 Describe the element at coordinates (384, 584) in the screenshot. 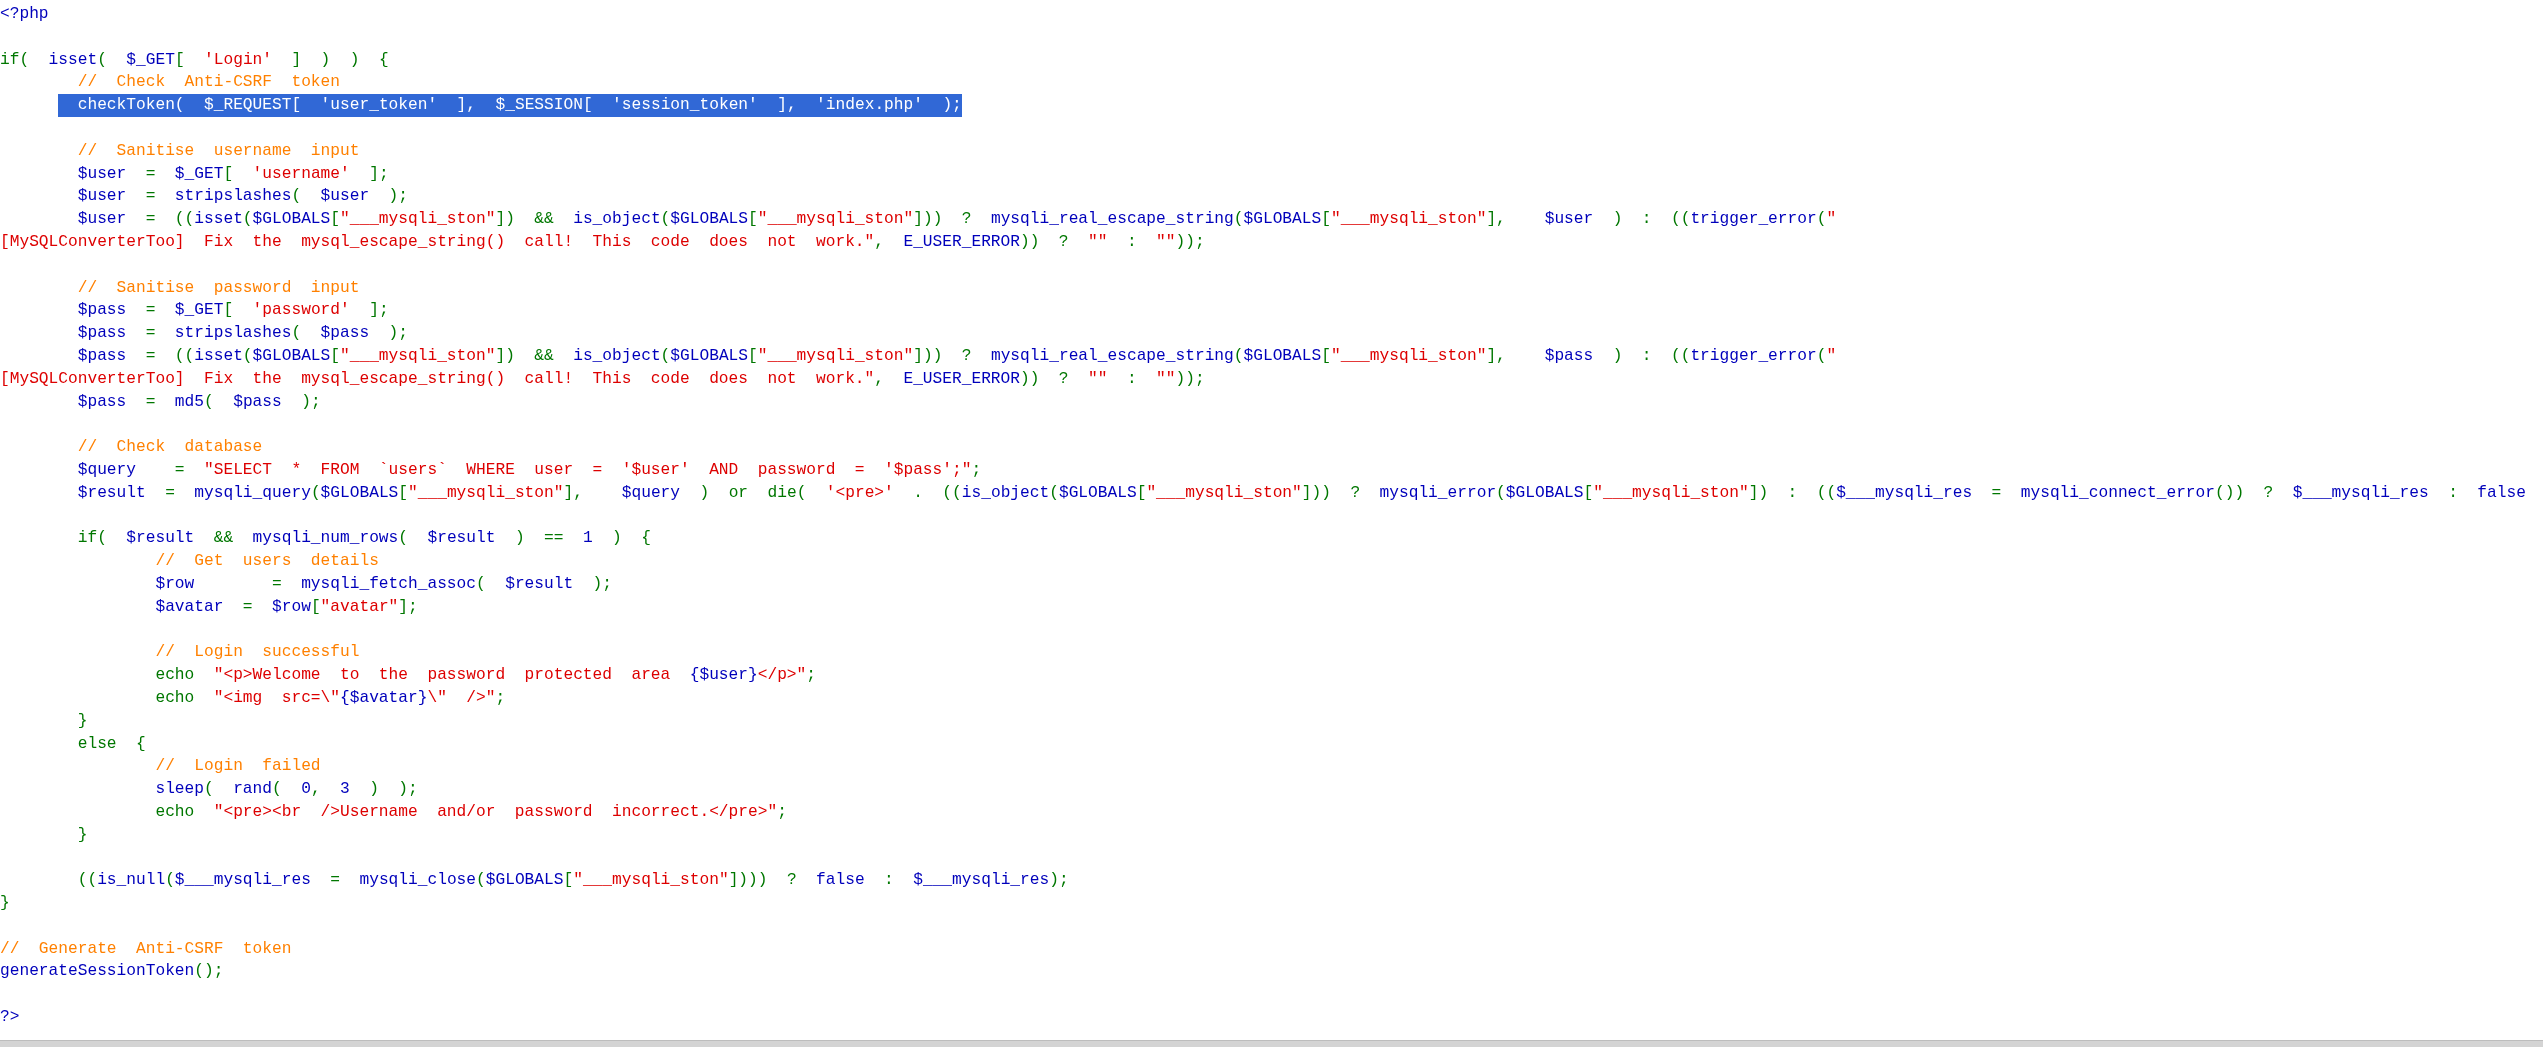

I see `code-line: $row = mysqli_fetch_assoc( $result );` at that location.